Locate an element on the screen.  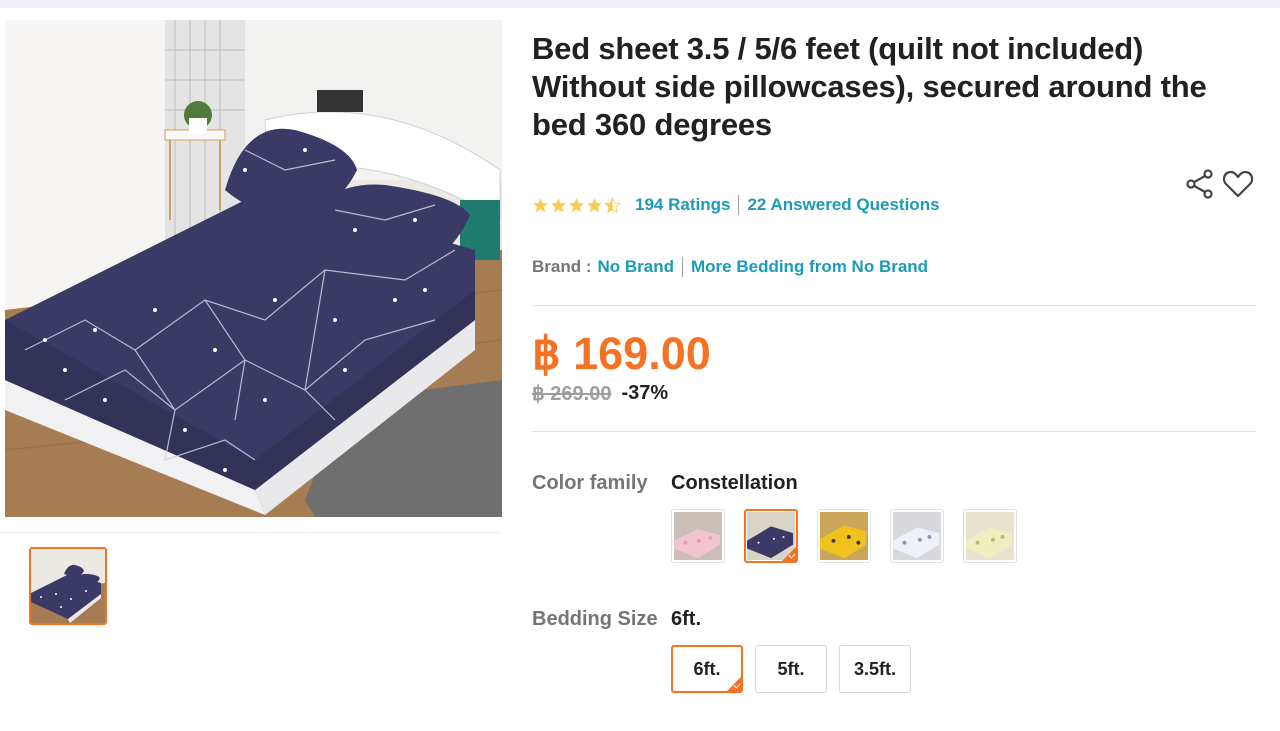
color-family-label: Color family is located at coordinates (590, 483).